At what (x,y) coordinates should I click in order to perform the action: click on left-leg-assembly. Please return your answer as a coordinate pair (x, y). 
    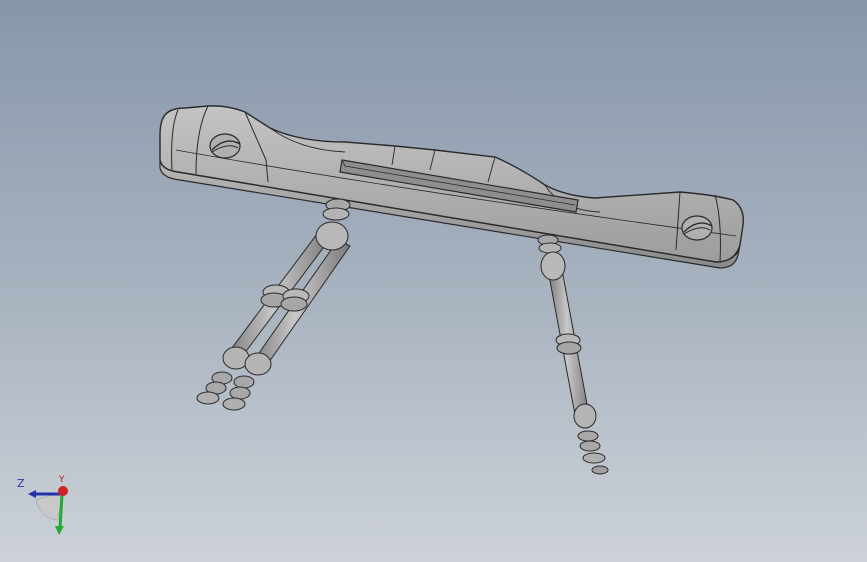
    Looking at the image, I should click on (273, 304).